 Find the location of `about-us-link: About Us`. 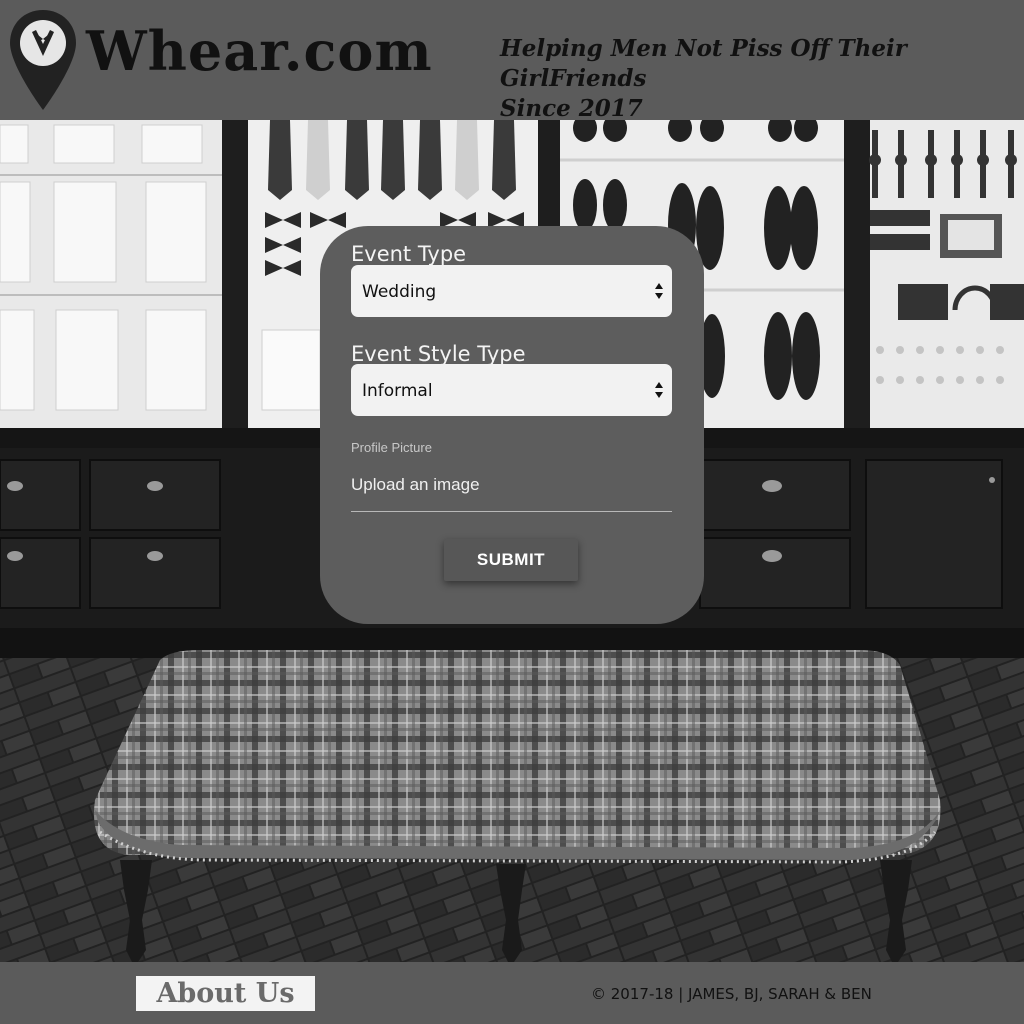

about-us-link: About Us is located at coordinates (225, 993).